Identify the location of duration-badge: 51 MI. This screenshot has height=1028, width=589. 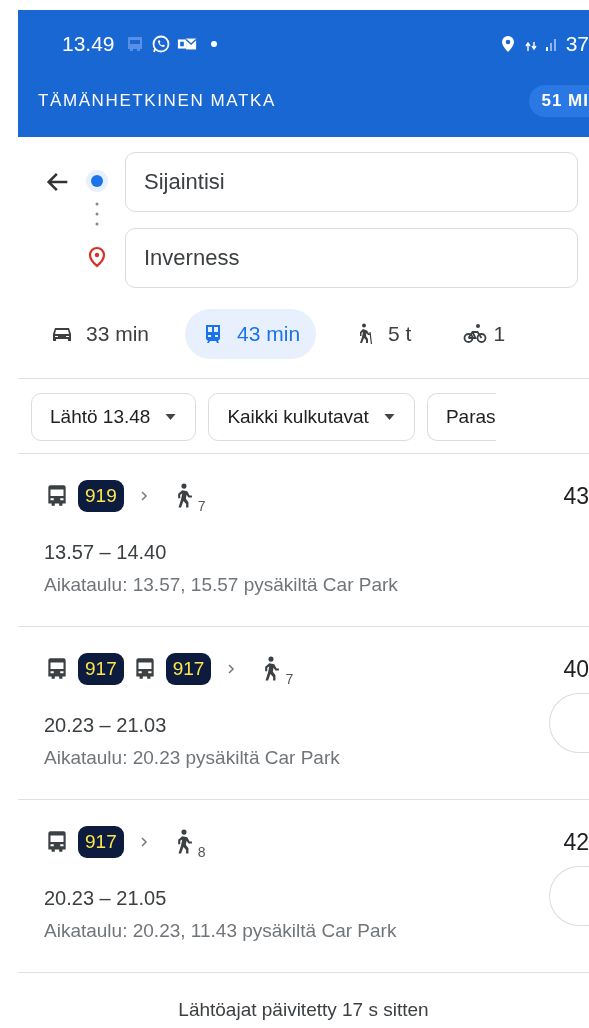
(559, 101).